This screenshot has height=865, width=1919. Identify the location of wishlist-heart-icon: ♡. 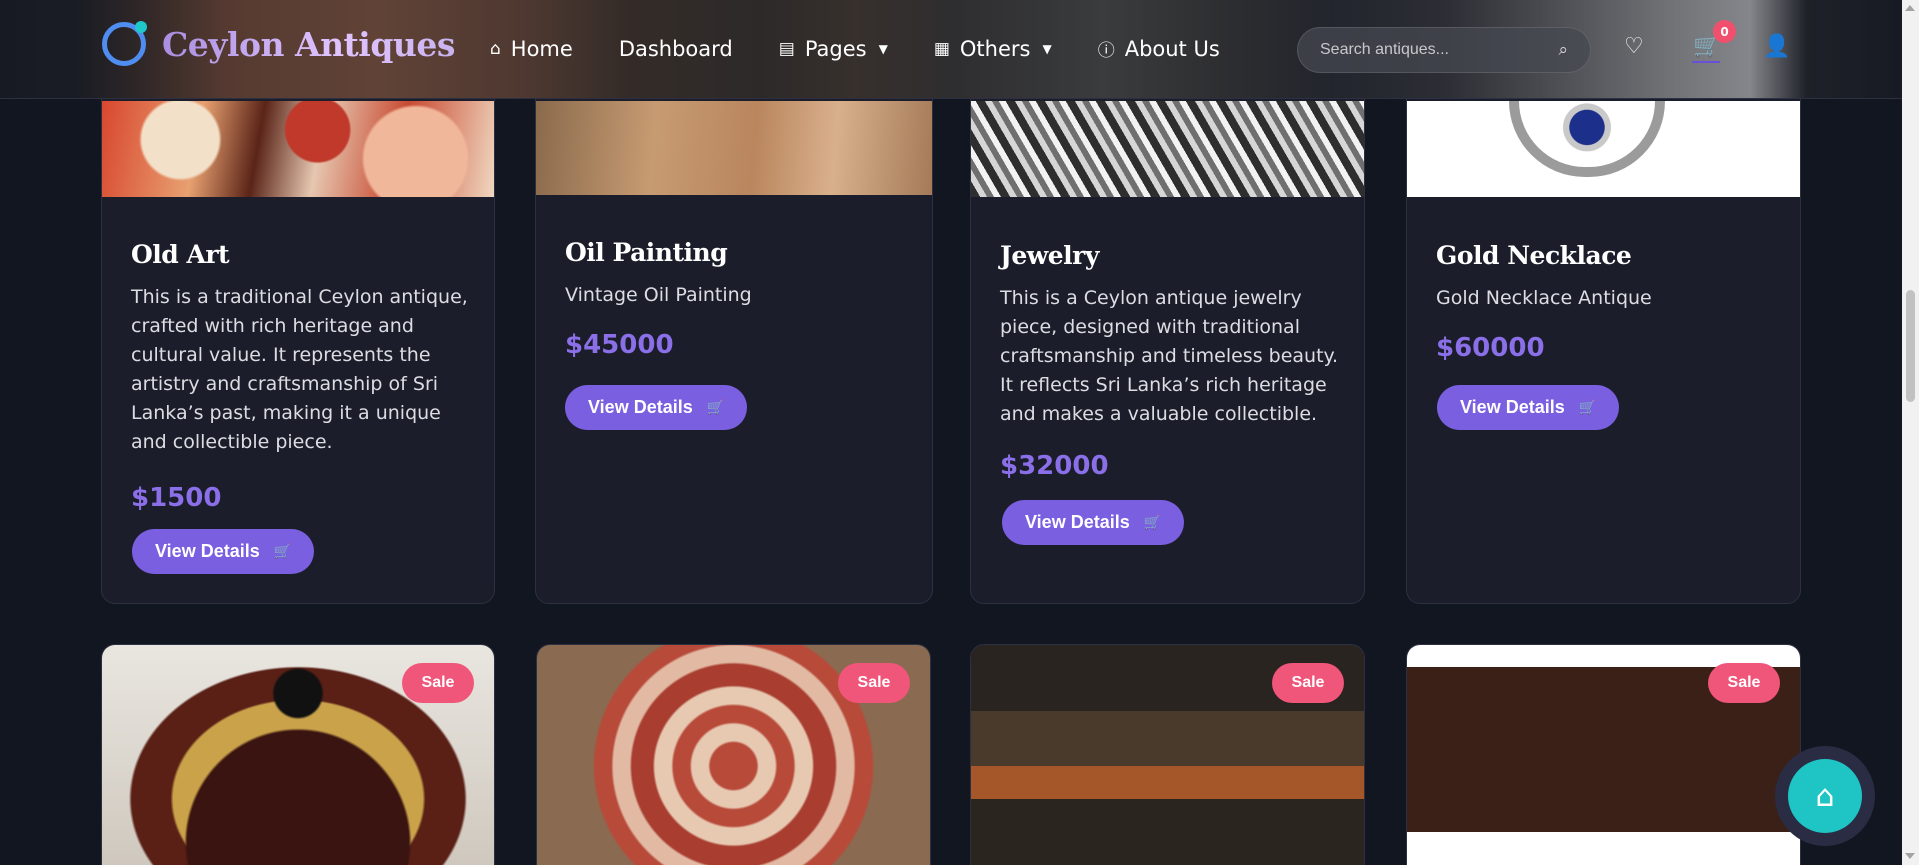
(1634, 46).